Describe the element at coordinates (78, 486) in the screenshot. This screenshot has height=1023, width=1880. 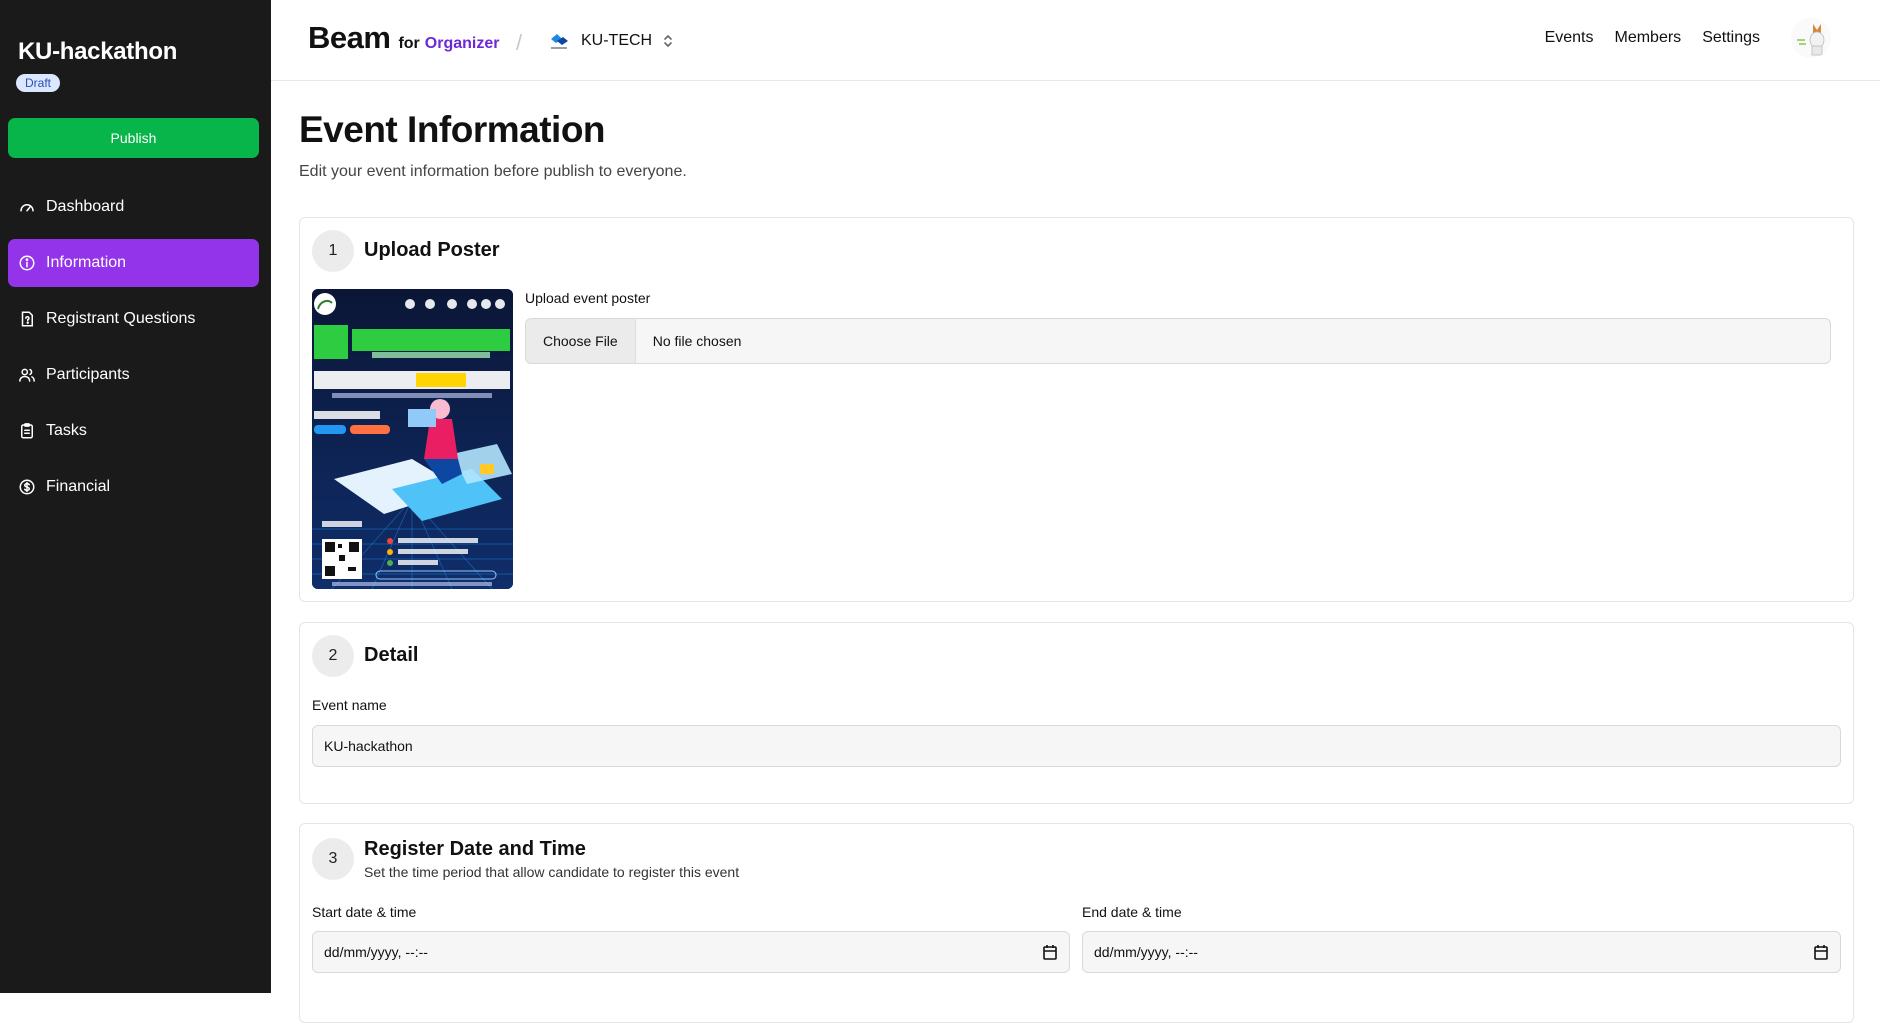
I see `sidebar-item-label: Financial` at that location.